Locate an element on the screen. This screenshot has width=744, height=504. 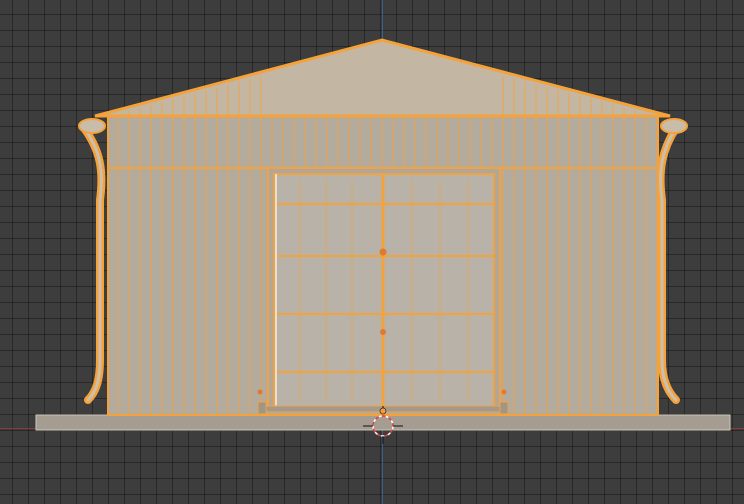
foundation-slab is located at coordinates (383, 422).